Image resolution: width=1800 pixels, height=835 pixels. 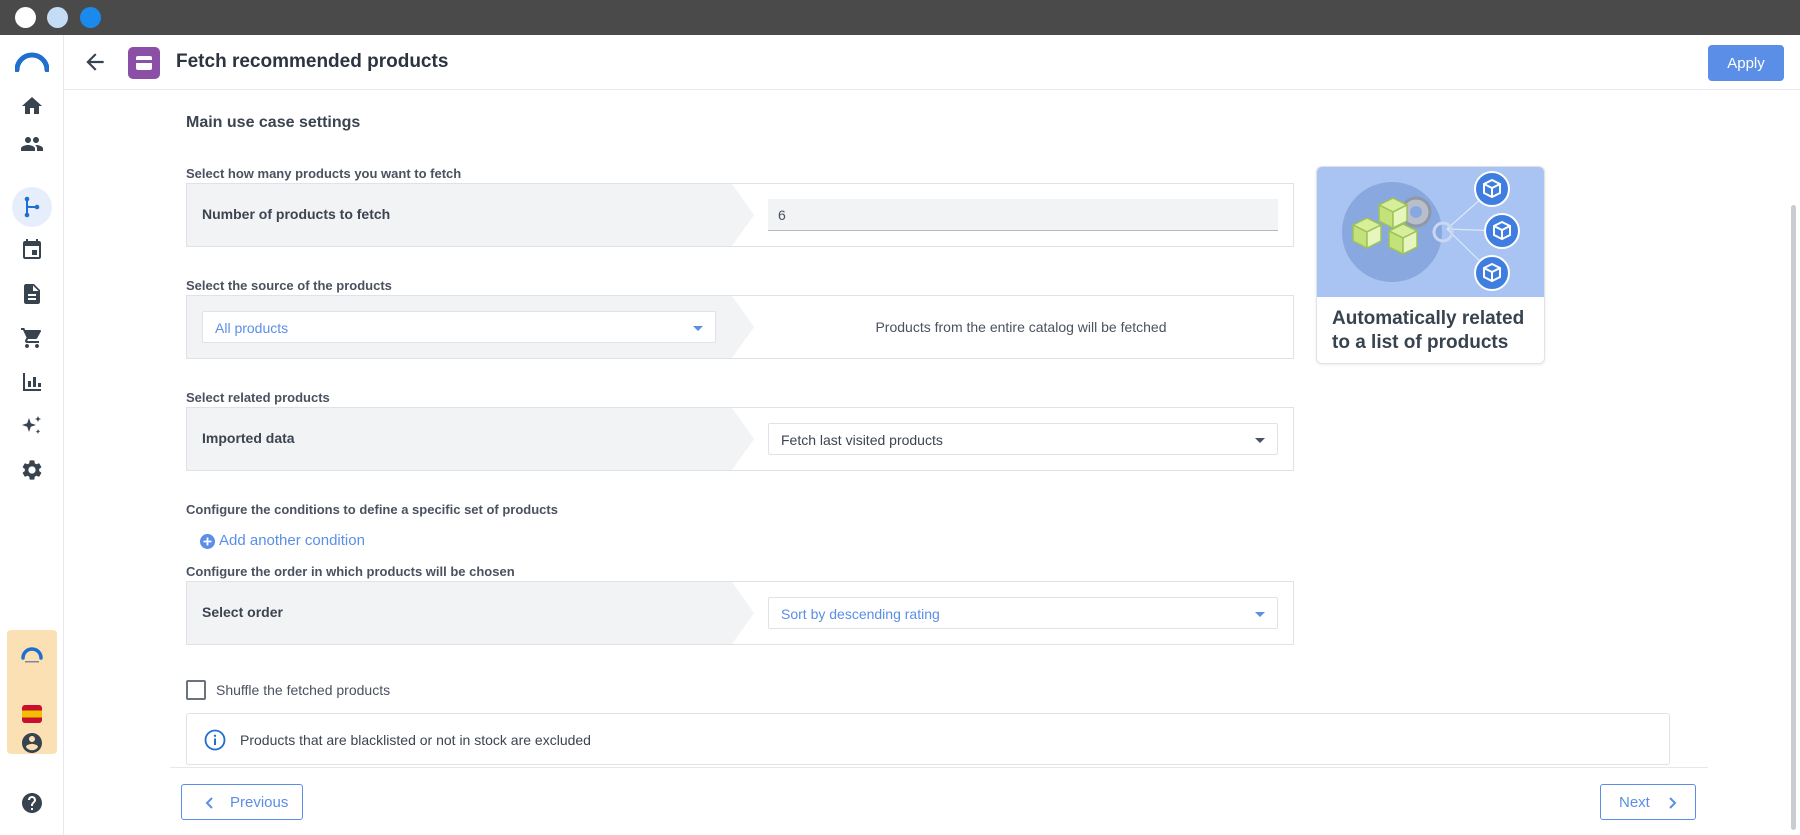 What do you see at coordinates (90, 17) in the screenshot?
I see `window-maximize-button` at bounding box center [90, 17].